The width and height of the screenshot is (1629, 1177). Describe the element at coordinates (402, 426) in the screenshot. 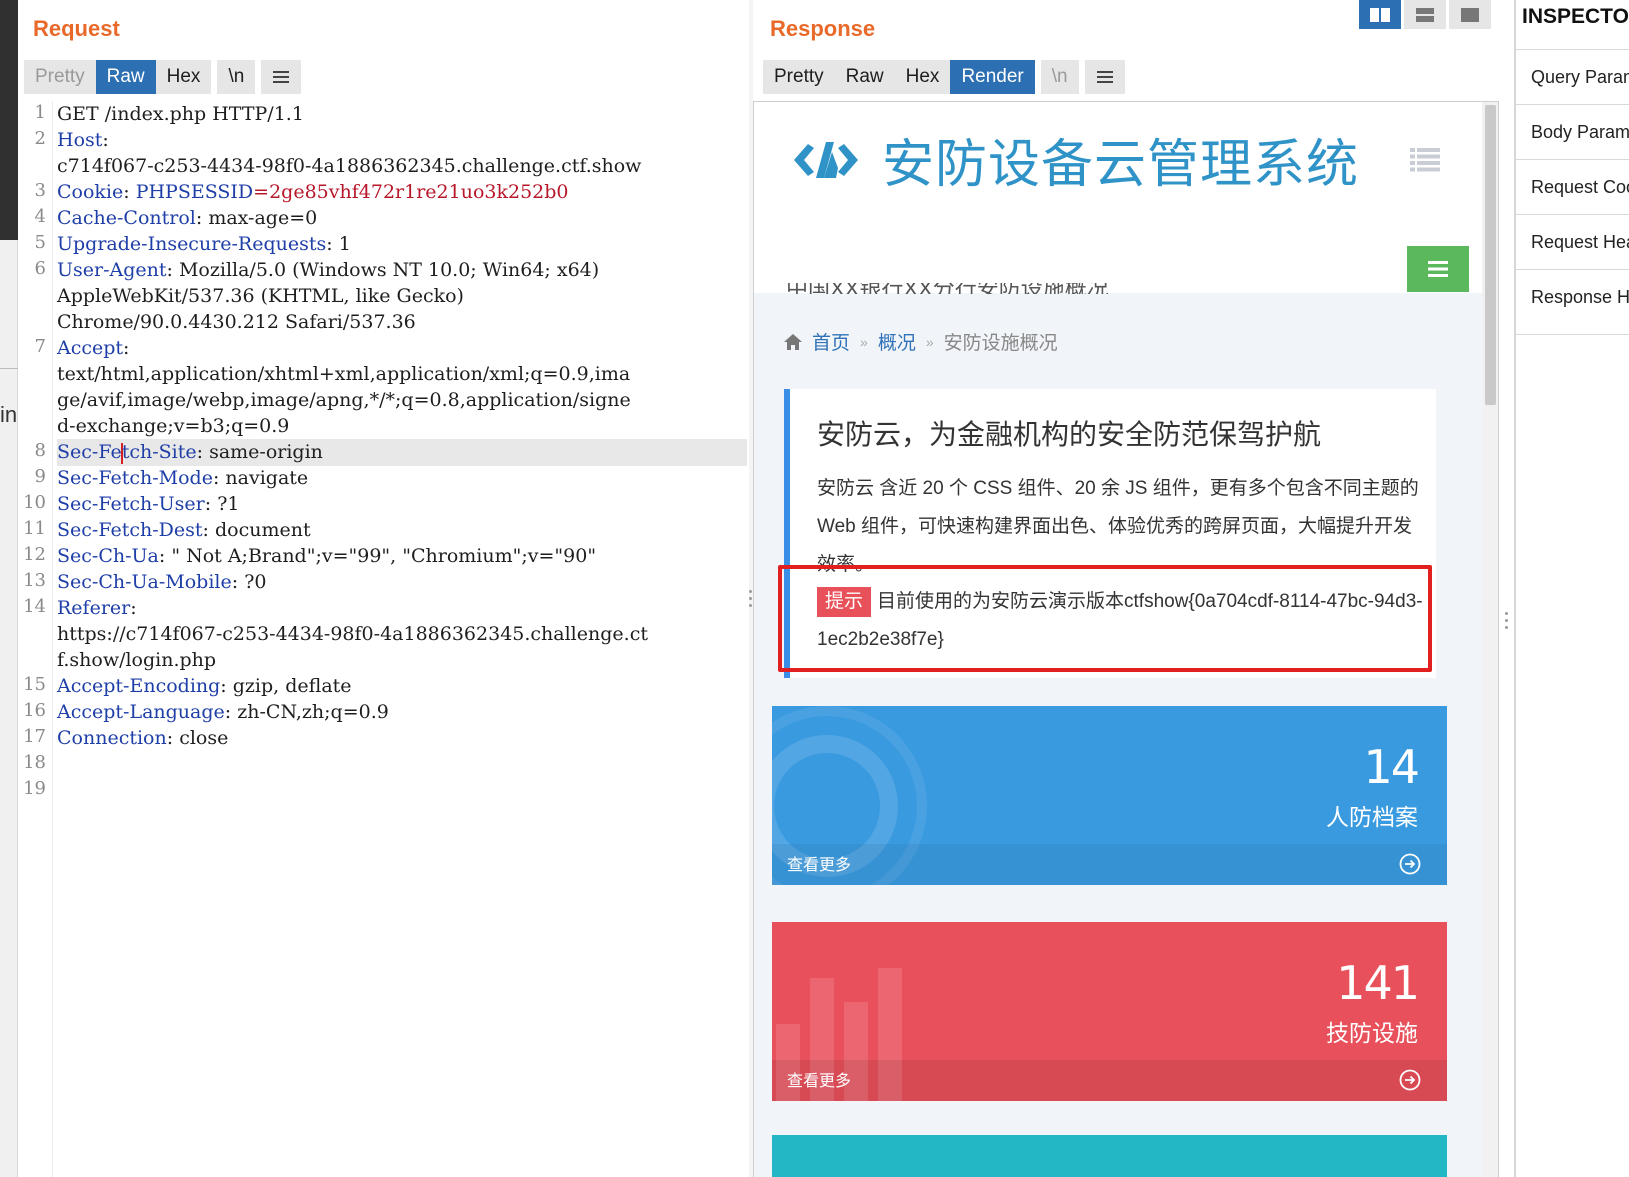

I see `code-line: d-exchange;v=b3;q=0.9` at that location.